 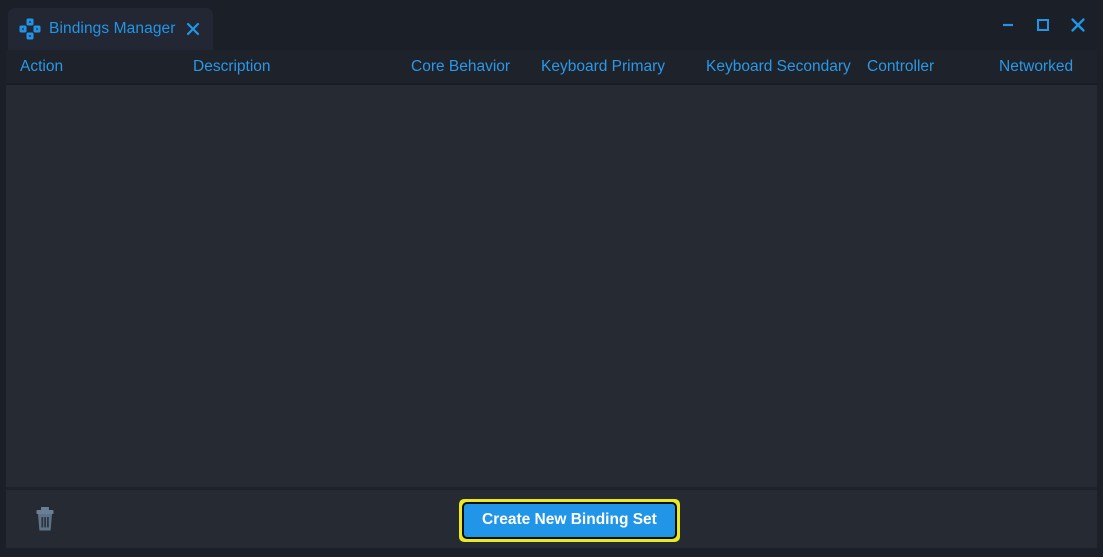 I want to click on maximize-icon, so click(x=1043, y=25).